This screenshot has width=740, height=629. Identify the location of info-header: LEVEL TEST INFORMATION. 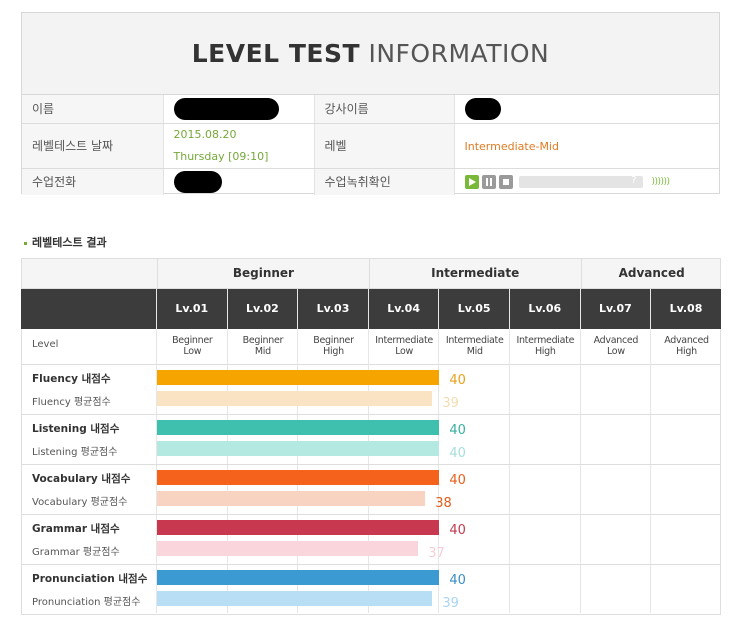
(370, 54).